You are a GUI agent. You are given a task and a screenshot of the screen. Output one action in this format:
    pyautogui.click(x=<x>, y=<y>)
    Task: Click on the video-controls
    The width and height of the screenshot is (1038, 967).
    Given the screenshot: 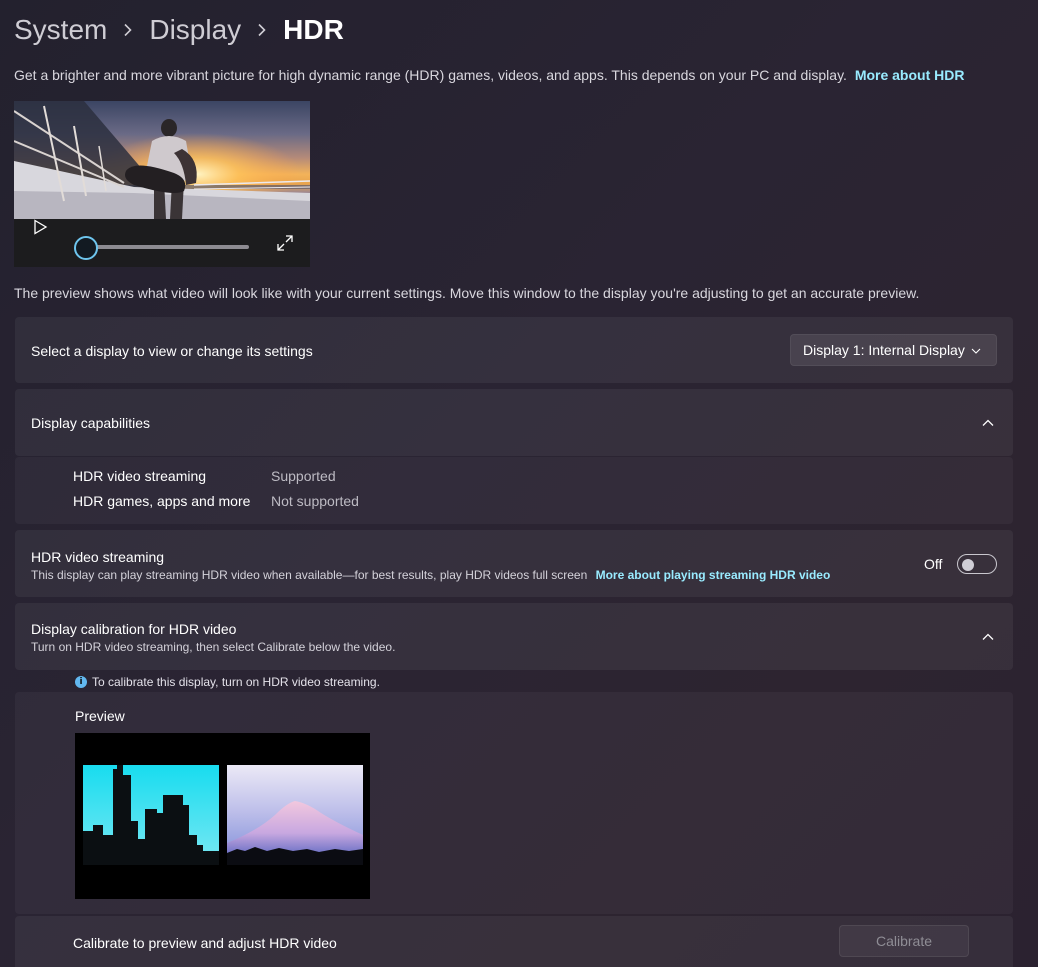 What is the action you would take?
    pyautogui.click(x=162, y=243)
    